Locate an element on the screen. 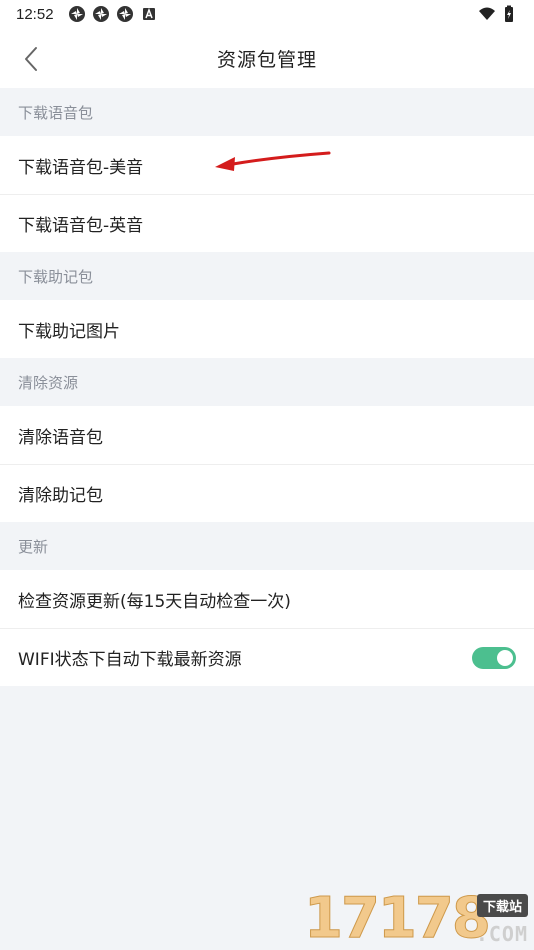 This screenshot has width=534, height=950. update-list: 检查资源更新(每15天自动检查一次) WIFI状态下自动下载最新资源 is located at coordinates (267, 628).